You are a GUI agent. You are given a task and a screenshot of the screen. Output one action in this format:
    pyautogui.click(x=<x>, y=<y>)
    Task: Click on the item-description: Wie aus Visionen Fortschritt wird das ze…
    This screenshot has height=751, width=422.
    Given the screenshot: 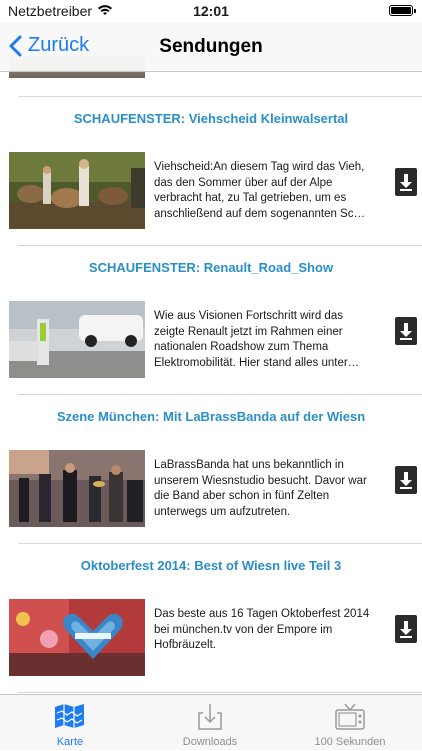 What is the action you would take?
    pyautogui.click(x=257, y=339)
    